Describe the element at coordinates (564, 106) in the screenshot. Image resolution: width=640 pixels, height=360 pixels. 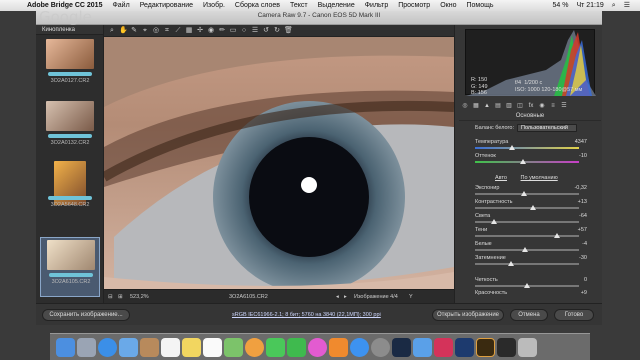
I see `tab-snapshots-icon: ☰` at that location.